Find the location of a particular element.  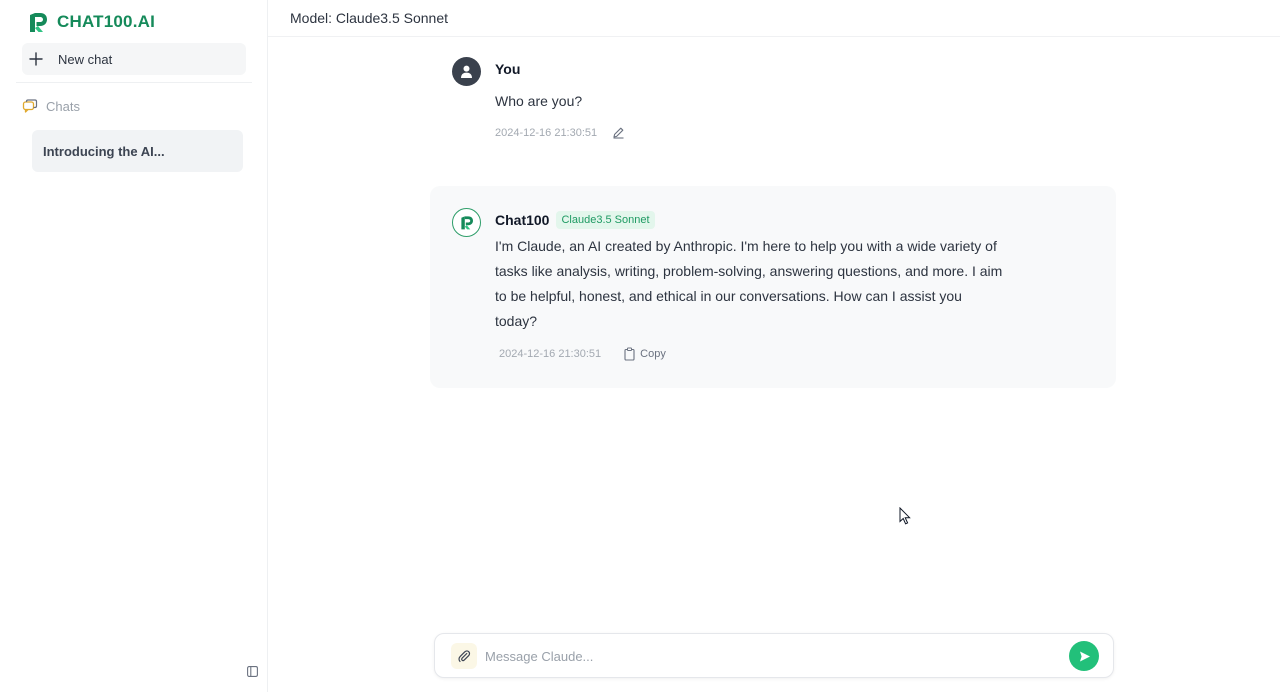

assistant-header: Chat100 Claude3.5 Sonnet is located at coordinates (575, 220).